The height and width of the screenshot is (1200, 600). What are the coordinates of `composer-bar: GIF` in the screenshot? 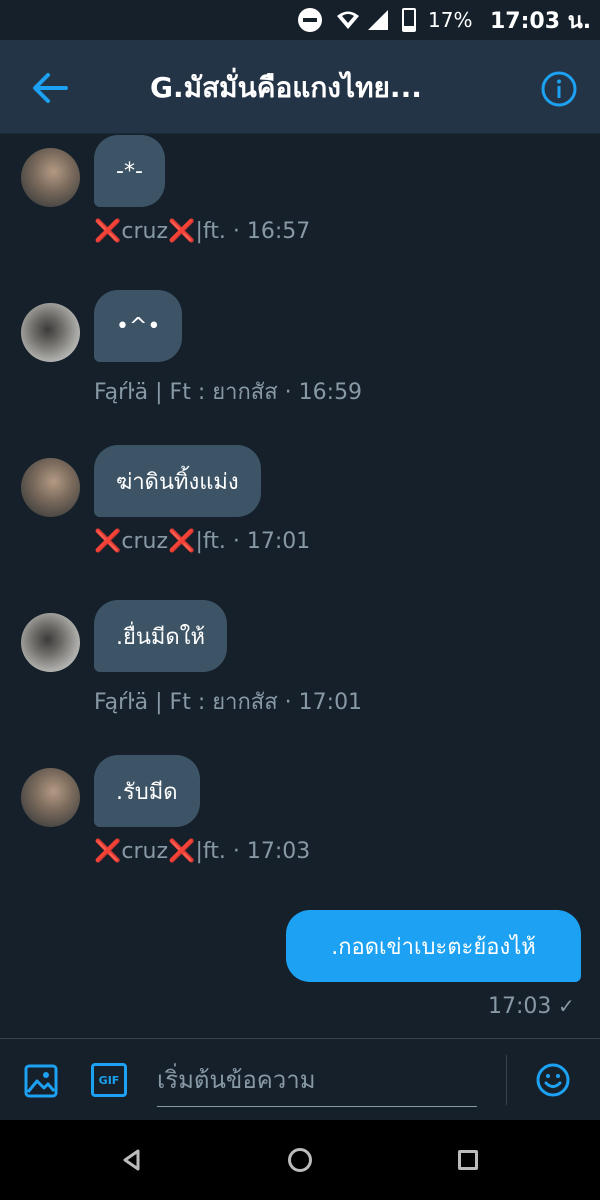 It's located at (300, 1079).